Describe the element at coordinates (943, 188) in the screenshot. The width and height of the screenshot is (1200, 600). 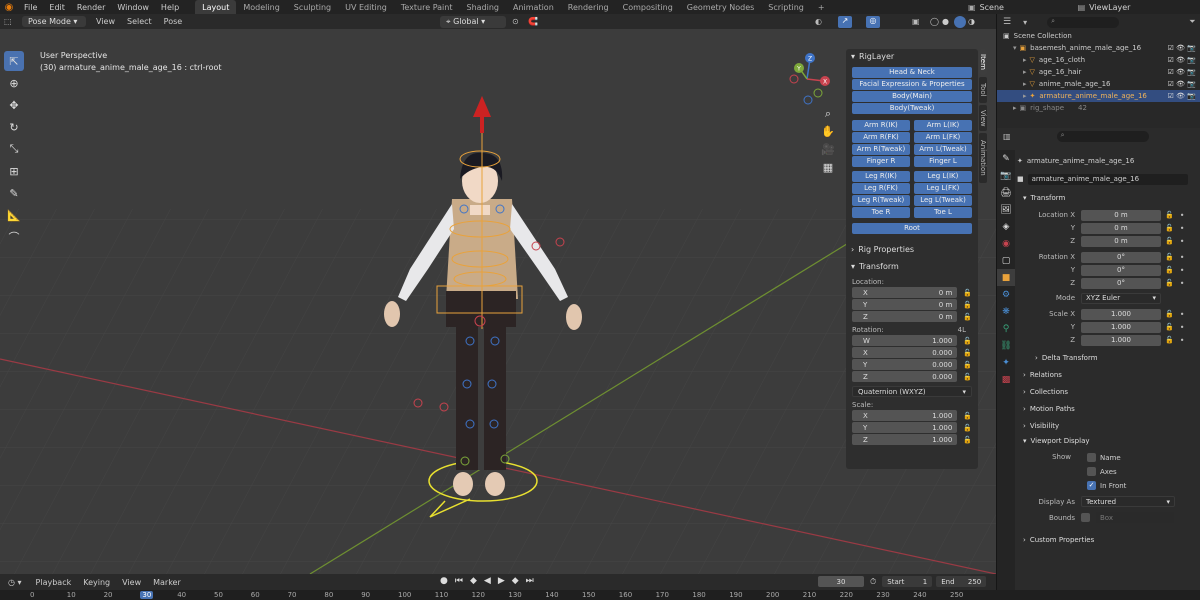
I see `leg-button: Leg L(FK)` at that location.